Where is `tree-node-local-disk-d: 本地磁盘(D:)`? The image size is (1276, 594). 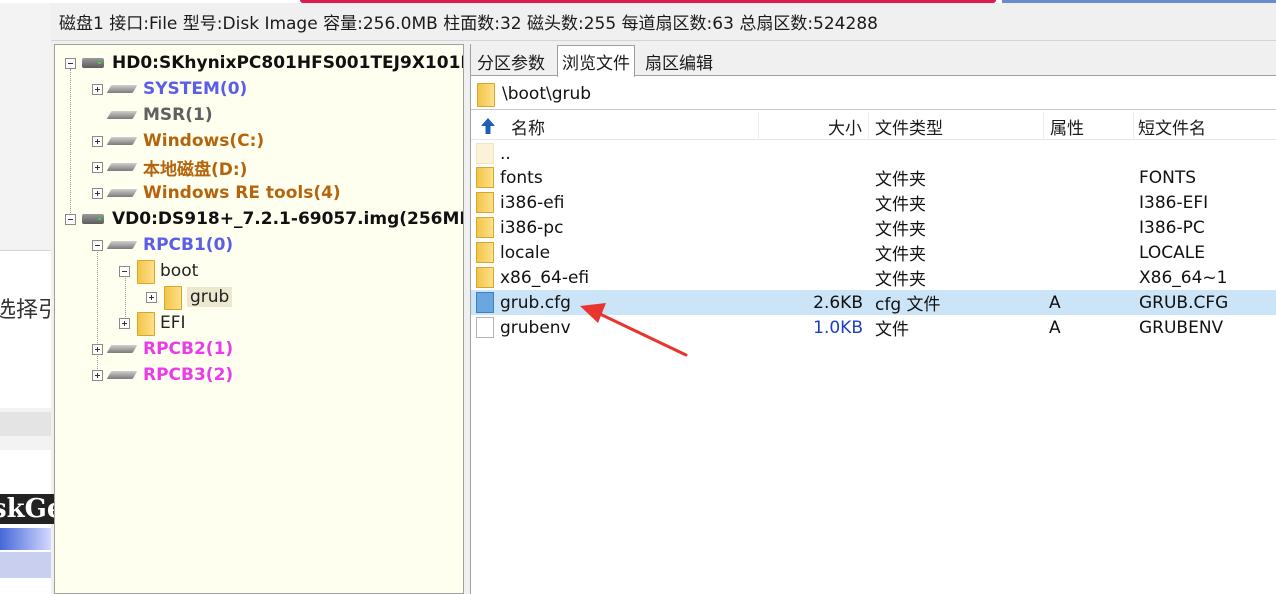
tree-node-local-disk-d: 本地磁盘(D:) is located at coordinates (169, 167).